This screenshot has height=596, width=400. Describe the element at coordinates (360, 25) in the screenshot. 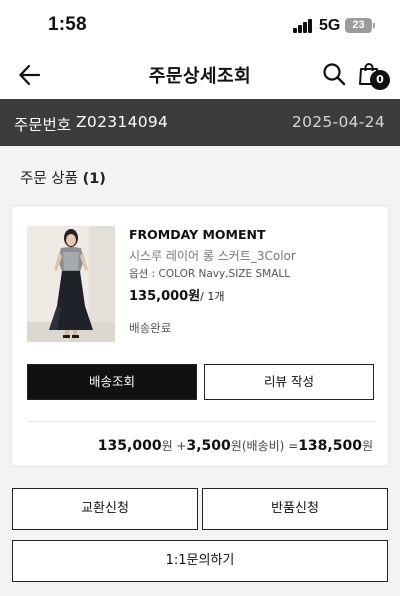

I see `battery-icon: 23` at that location.